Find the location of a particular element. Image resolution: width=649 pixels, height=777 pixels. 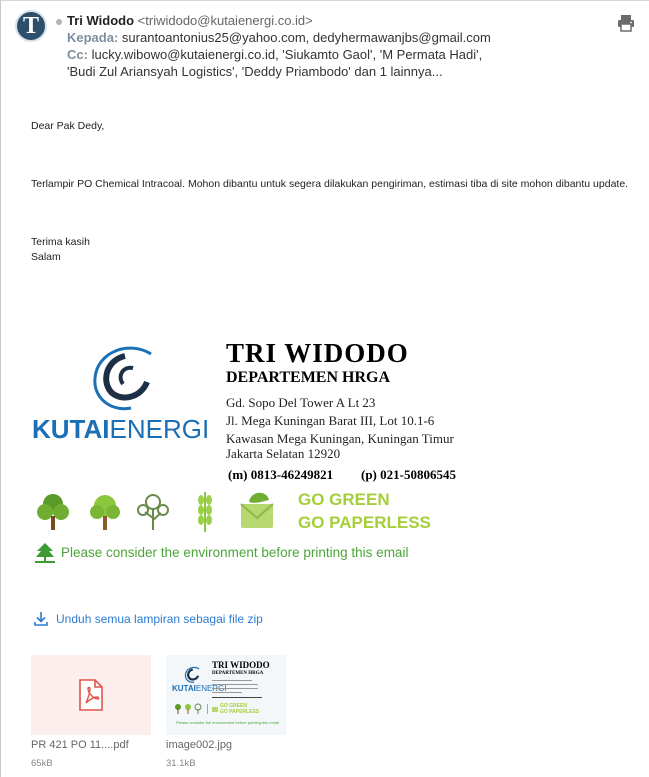

go-paperless-text: GO PAPERLESS is located at coordinates (364, 522).